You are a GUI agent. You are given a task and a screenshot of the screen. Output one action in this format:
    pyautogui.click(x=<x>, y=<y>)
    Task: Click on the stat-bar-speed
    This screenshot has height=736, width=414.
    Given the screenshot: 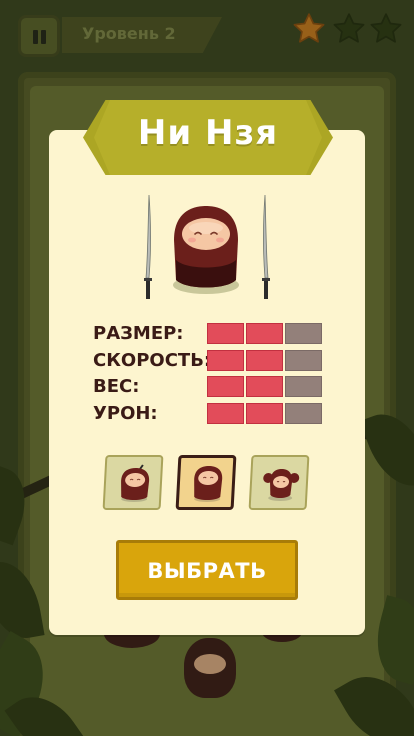 What is the action you would take?
    pyautogui.click(x=264, y=360)
    